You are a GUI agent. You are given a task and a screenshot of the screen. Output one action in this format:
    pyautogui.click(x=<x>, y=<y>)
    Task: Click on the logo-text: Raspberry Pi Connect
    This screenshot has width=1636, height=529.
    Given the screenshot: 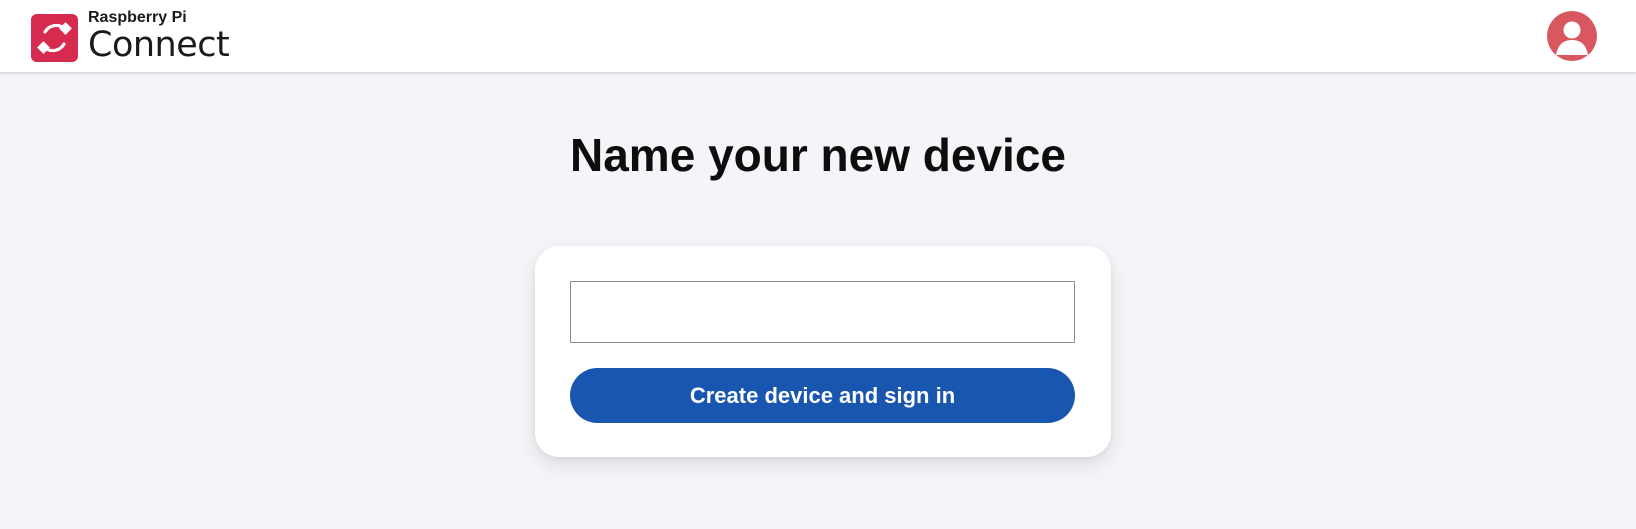 What is the action you would take?
    pyautogui.click(x=159, y=37)
    